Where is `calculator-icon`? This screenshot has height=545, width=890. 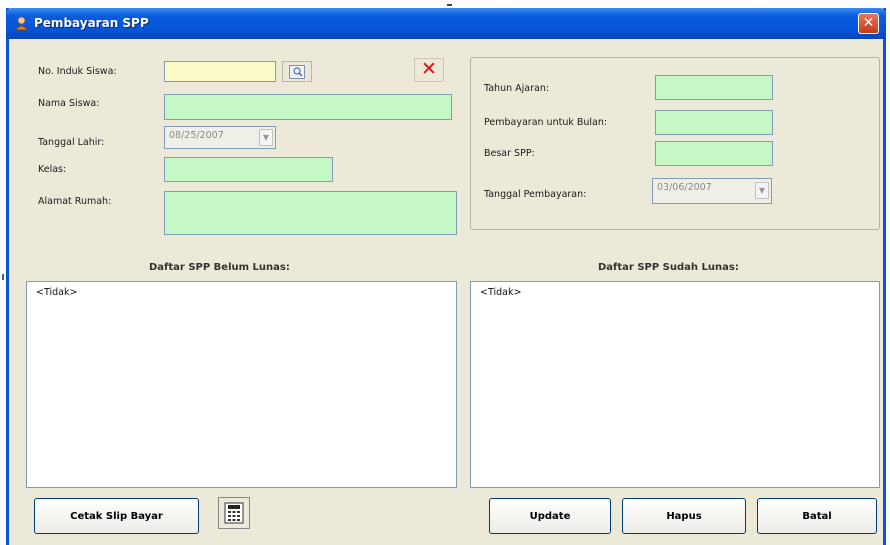 calculator-icon is located at coordinates (234, 513).